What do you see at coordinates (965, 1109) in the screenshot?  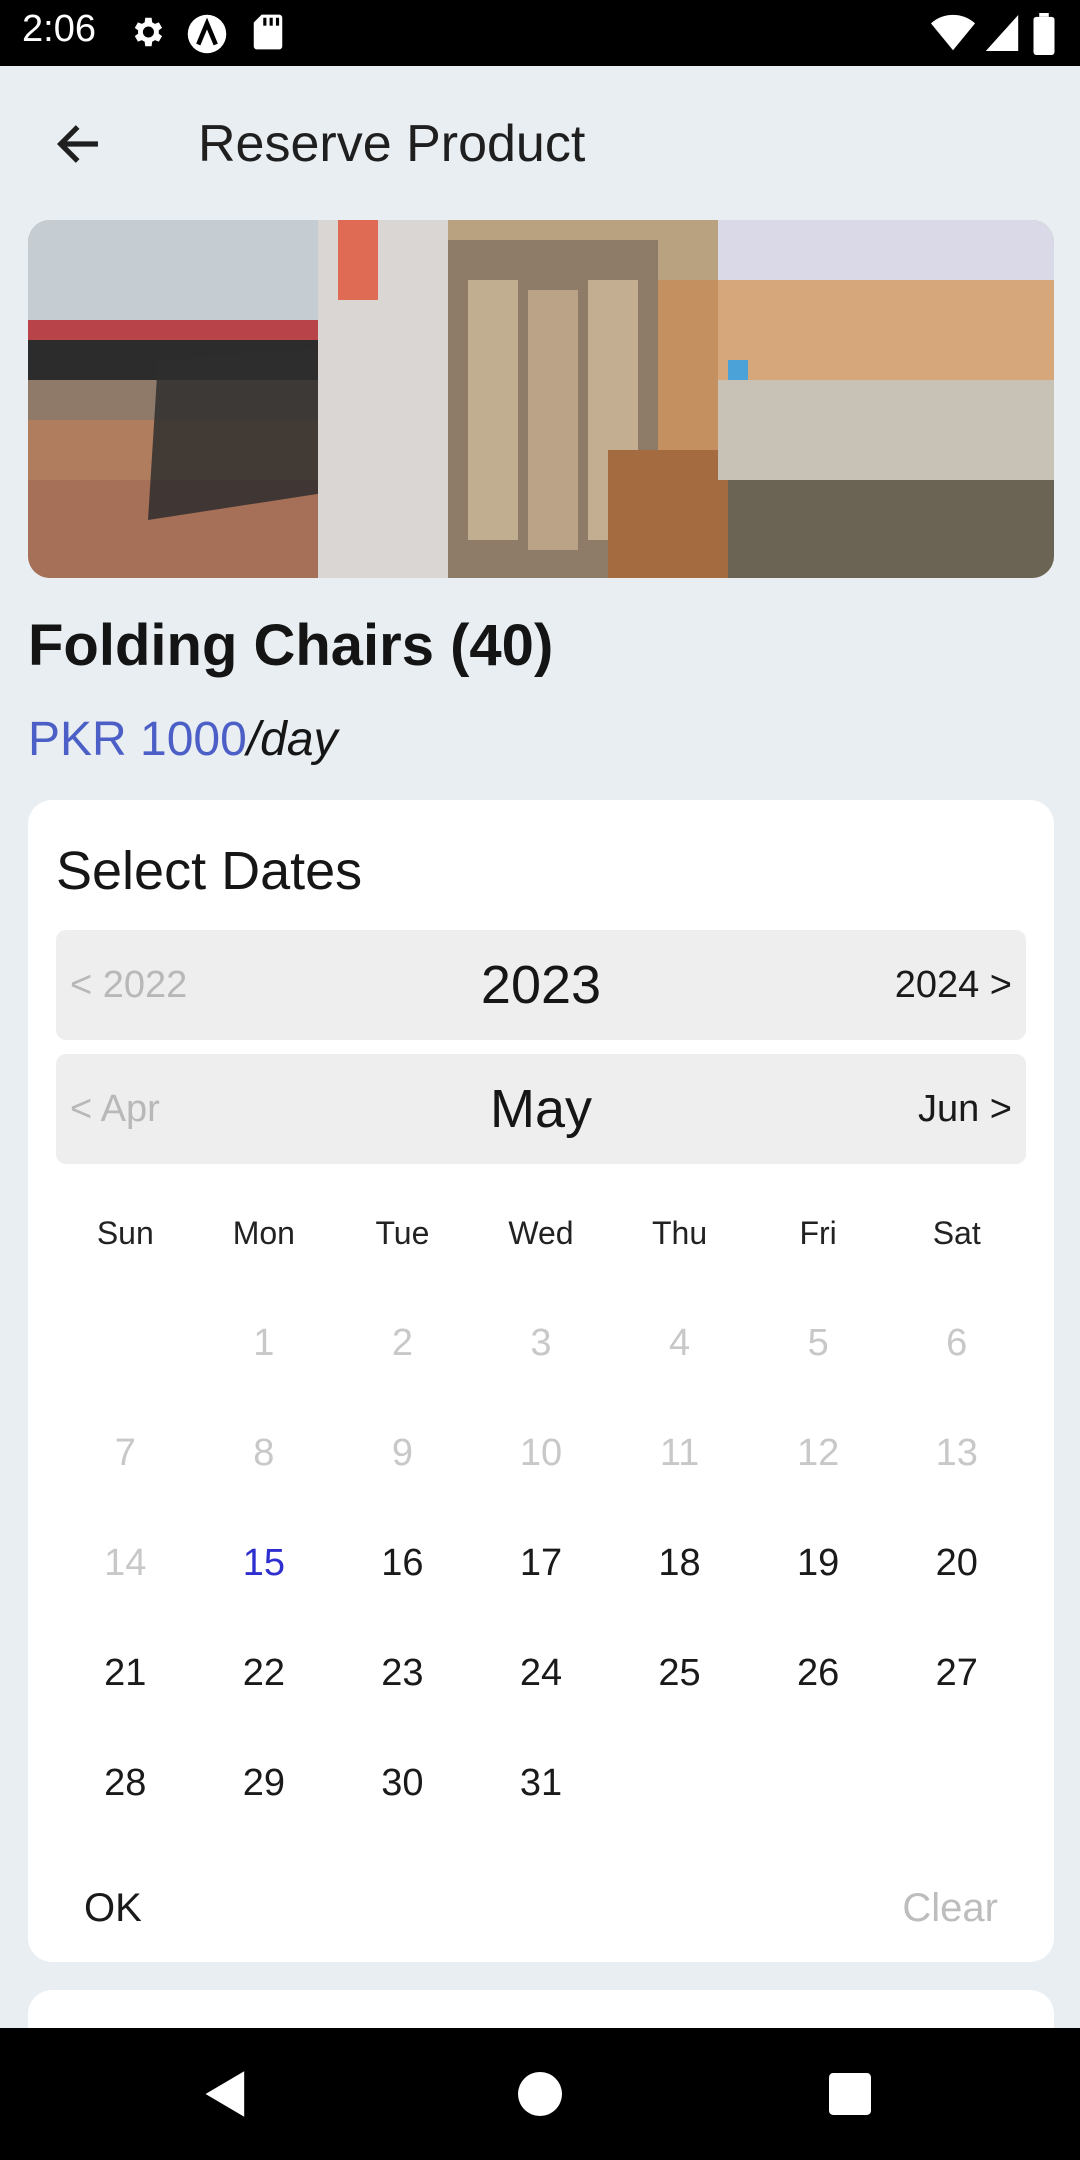 I see `next-month-button: Jun >` at bounding box center [965, 1109].